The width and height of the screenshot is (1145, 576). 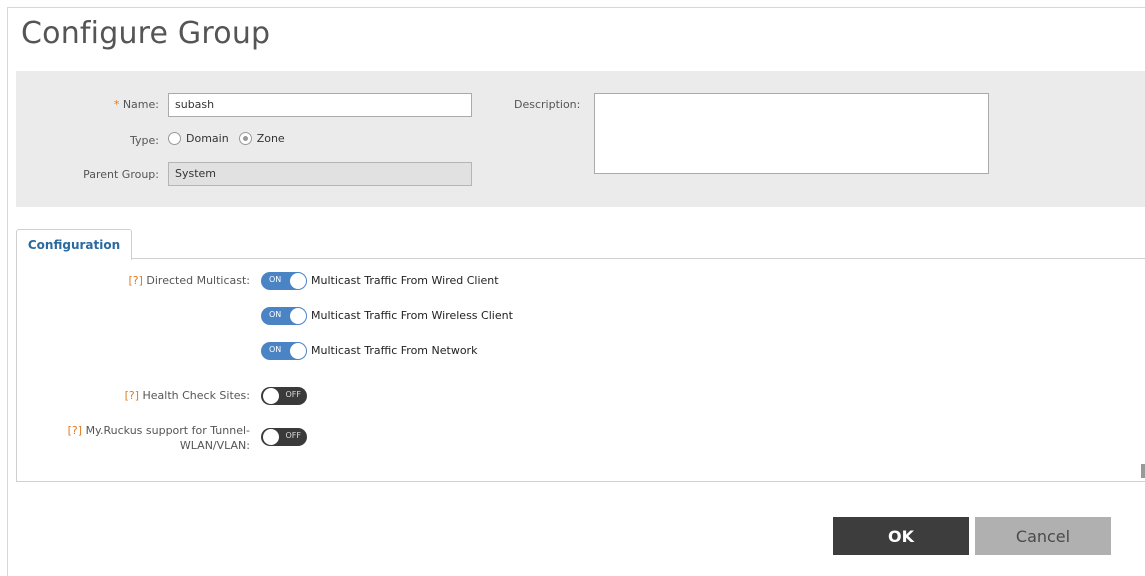 What do you see at coordinates (1143, 471) in the screenshot?
I see `scrollbar-handle` at bounding box center [1143, 471].